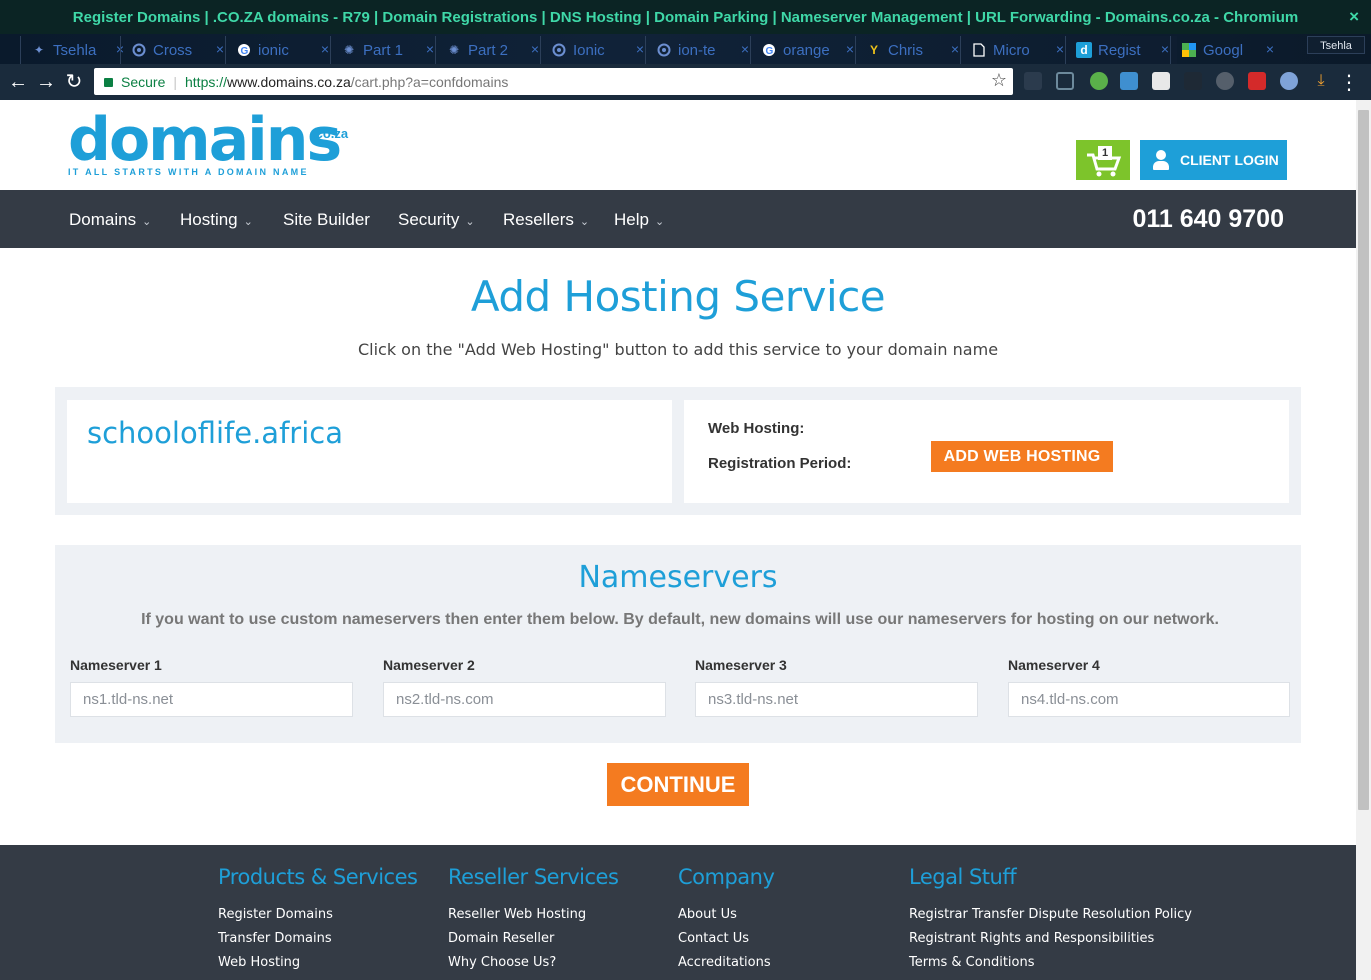  Describe the element at coordinates (1363, 460) in the screenshot. I see `scrollbar-thumb` at that location.